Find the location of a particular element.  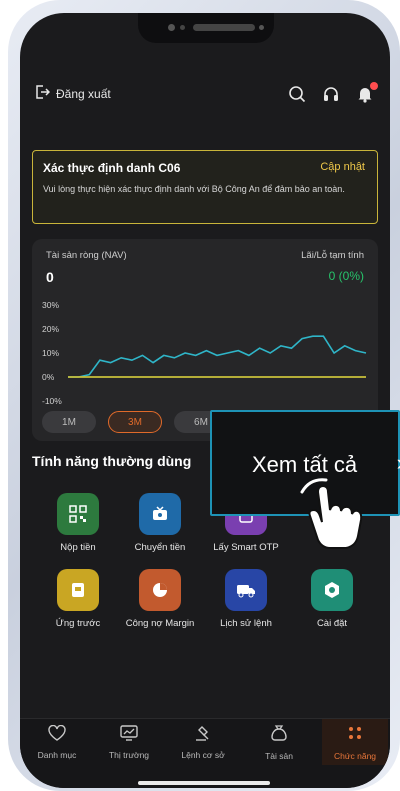

y-tick-label: 30% is located at coordinates (50, 305).